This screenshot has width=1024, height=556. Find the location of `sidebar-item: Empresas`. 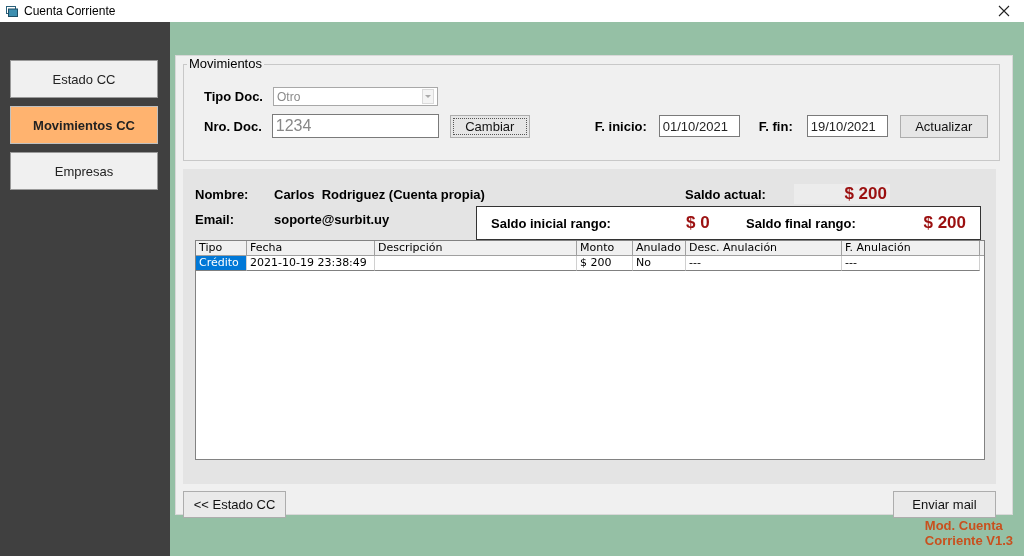

sidebar-item: Empresas is located at coordinates (84, 171).